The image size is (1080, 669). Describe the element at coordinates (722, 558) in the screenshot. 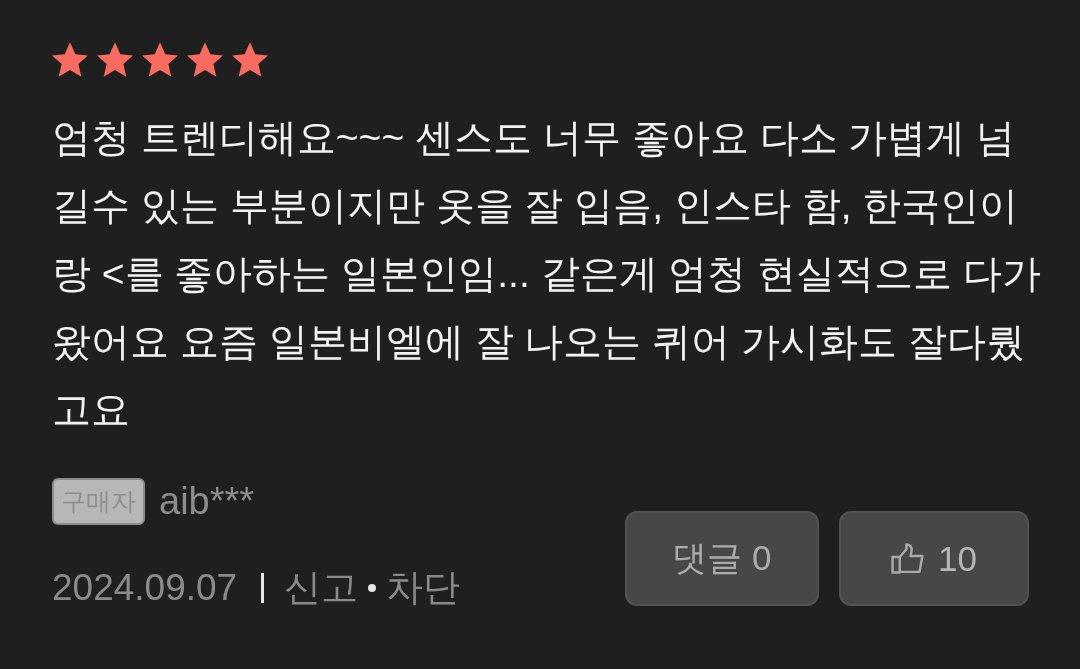

I see `comment-button: 댓글 0` at that location.